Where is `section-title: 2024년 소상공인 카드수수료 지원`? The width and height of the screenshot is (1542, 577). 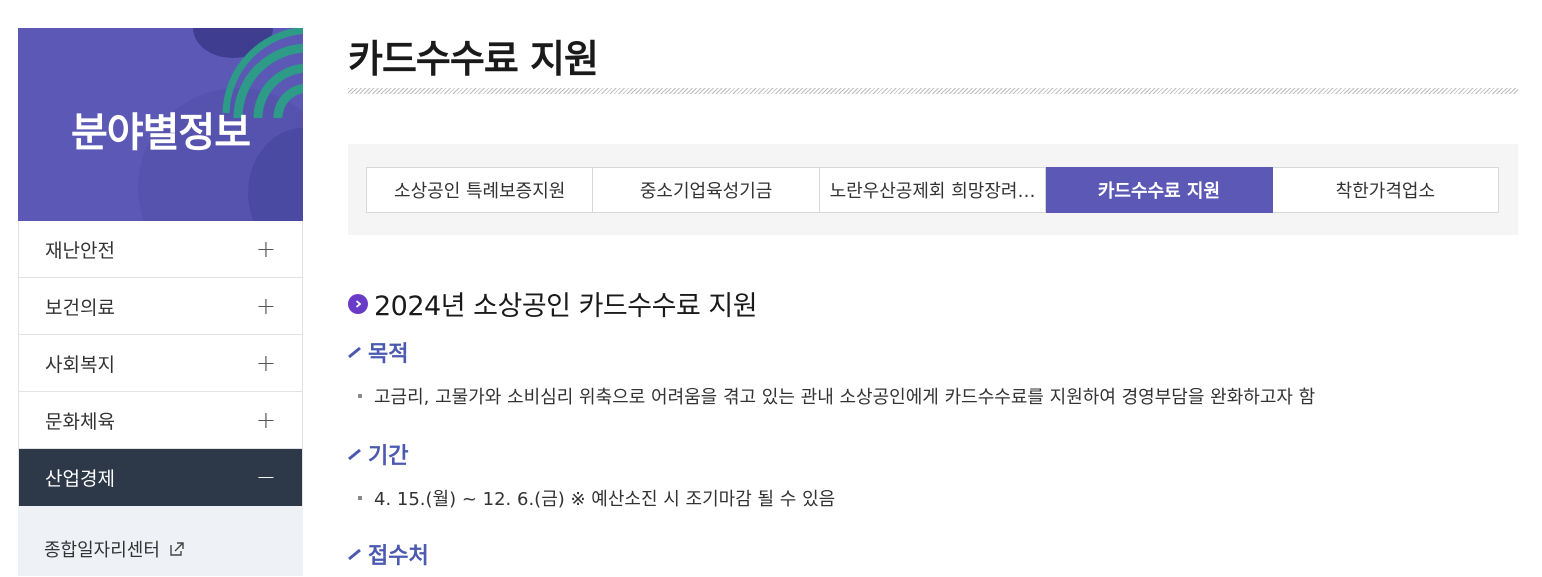 section-title: 2024년 소상공인 카드수수료 지원 is located at coordinates (553, 303).